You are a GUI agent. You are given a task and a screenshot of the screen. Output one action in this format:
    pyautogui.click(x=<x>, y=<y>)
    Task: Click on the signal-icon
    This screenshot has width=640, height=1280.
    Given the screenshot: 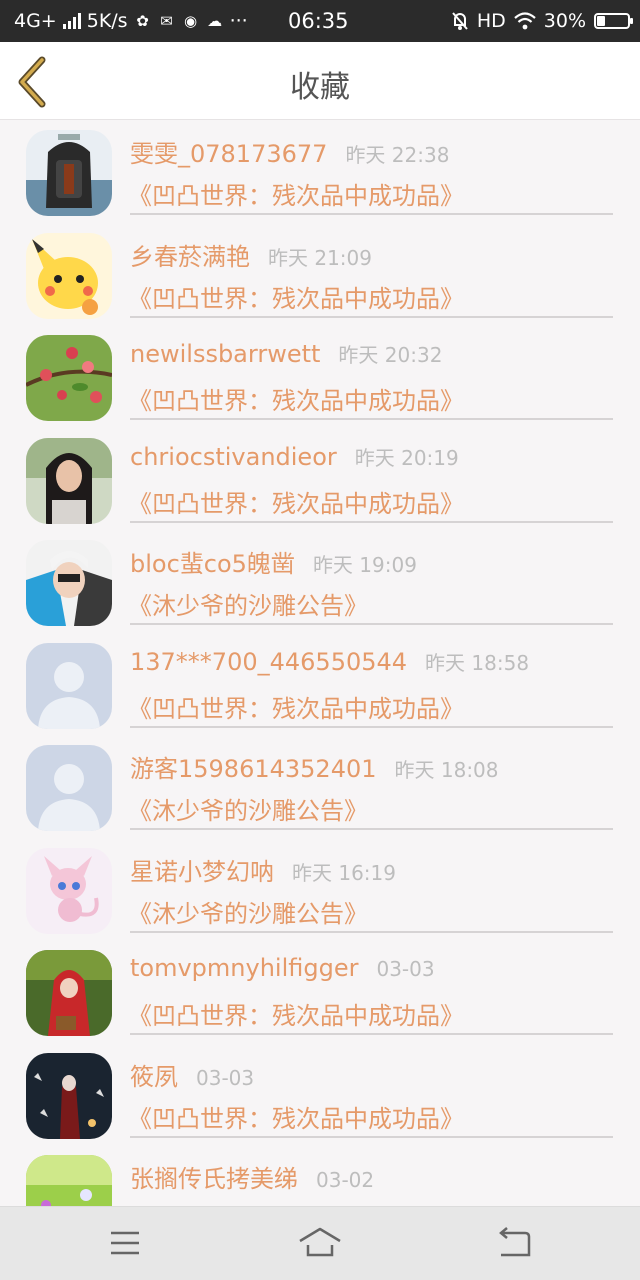 What is the action you would take?
    pyautogui.click(x=71, y=21)
    